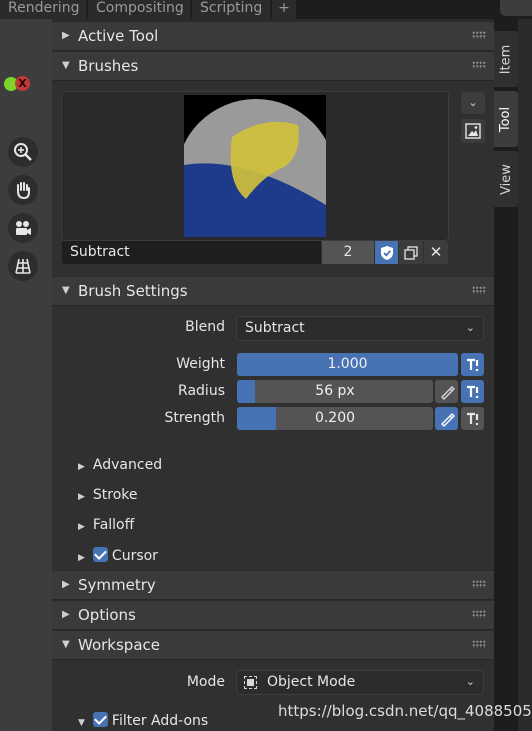 Image resolution: width=532 pixels, height=731 pixels. I want to click on brush-user-count: 2, so click(348, 252).